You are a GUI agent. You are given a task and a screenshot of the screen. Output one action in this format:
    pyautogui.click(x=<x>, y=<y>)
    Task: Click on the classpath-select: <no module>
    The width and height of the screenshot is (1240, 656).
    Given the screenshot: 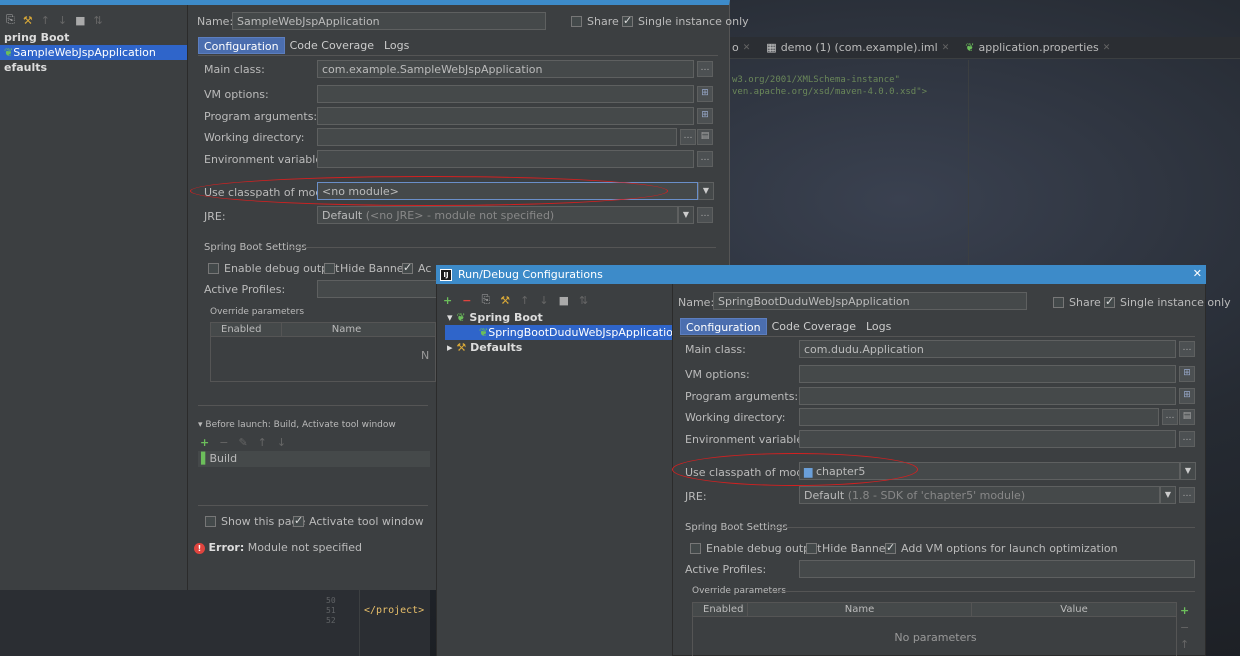 What is the action you would take?
    pyautogui.click(x=507, y=191)
    